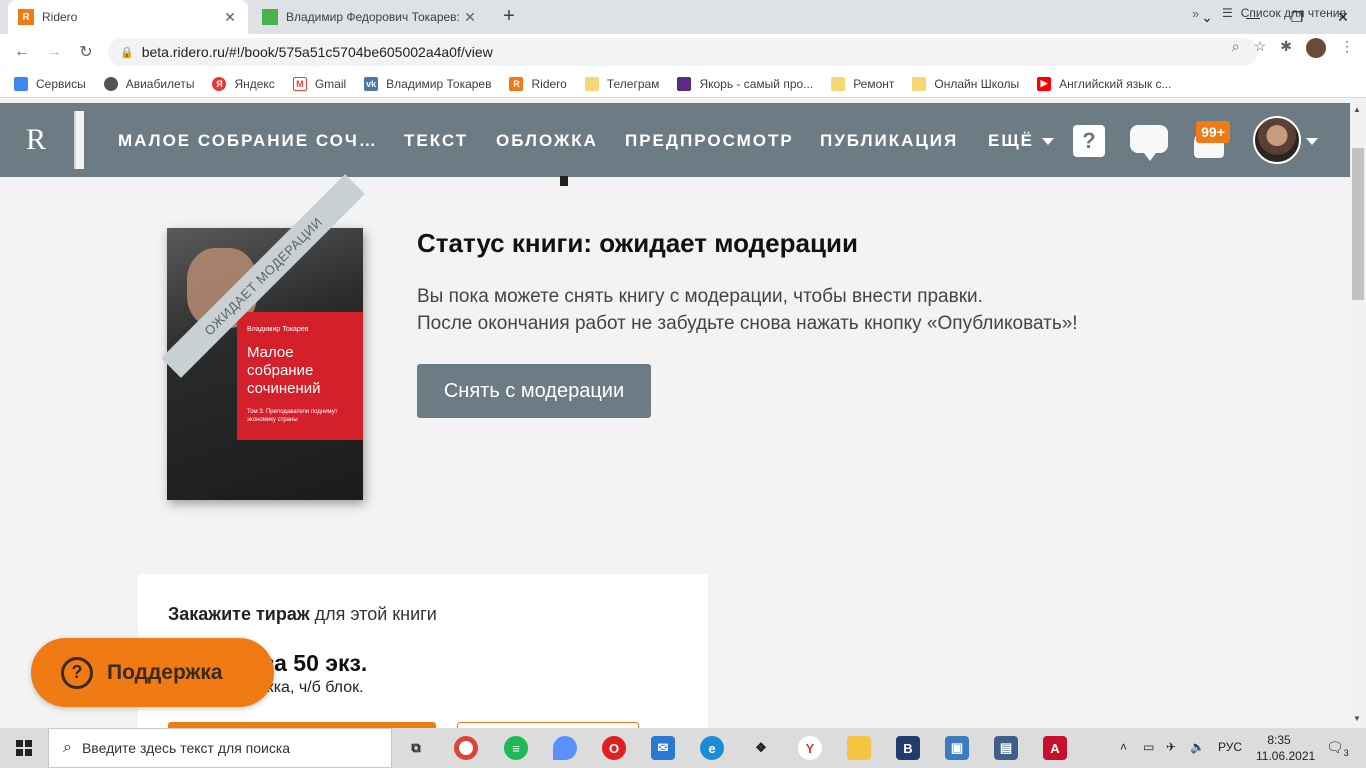  I want to click on cover-author: Владимир Токарев, so click(278, 329).